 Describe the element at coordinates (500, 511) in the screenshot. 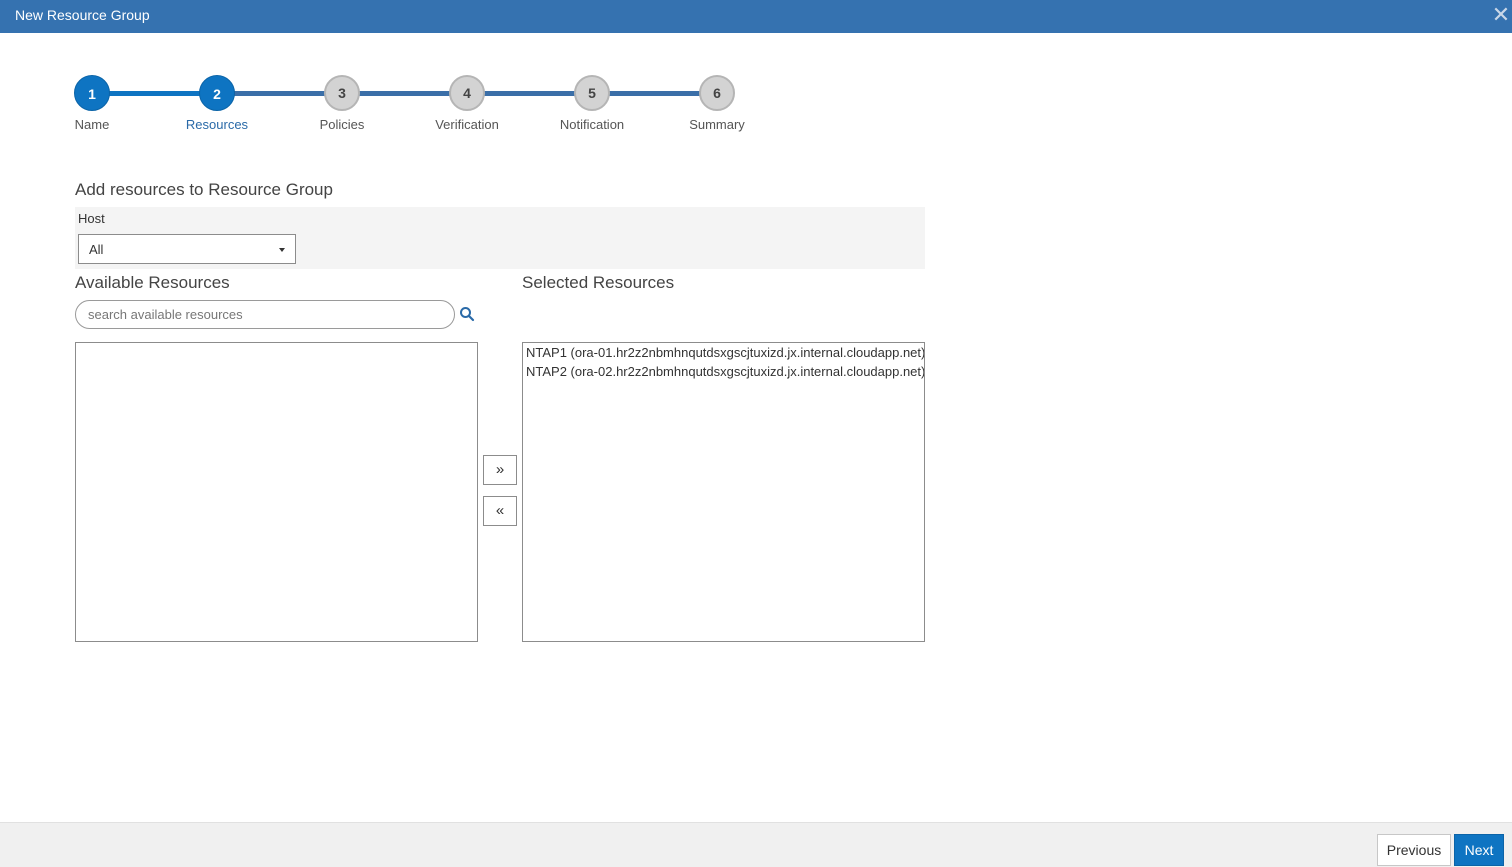

I see `move-left-button: «` at that location.